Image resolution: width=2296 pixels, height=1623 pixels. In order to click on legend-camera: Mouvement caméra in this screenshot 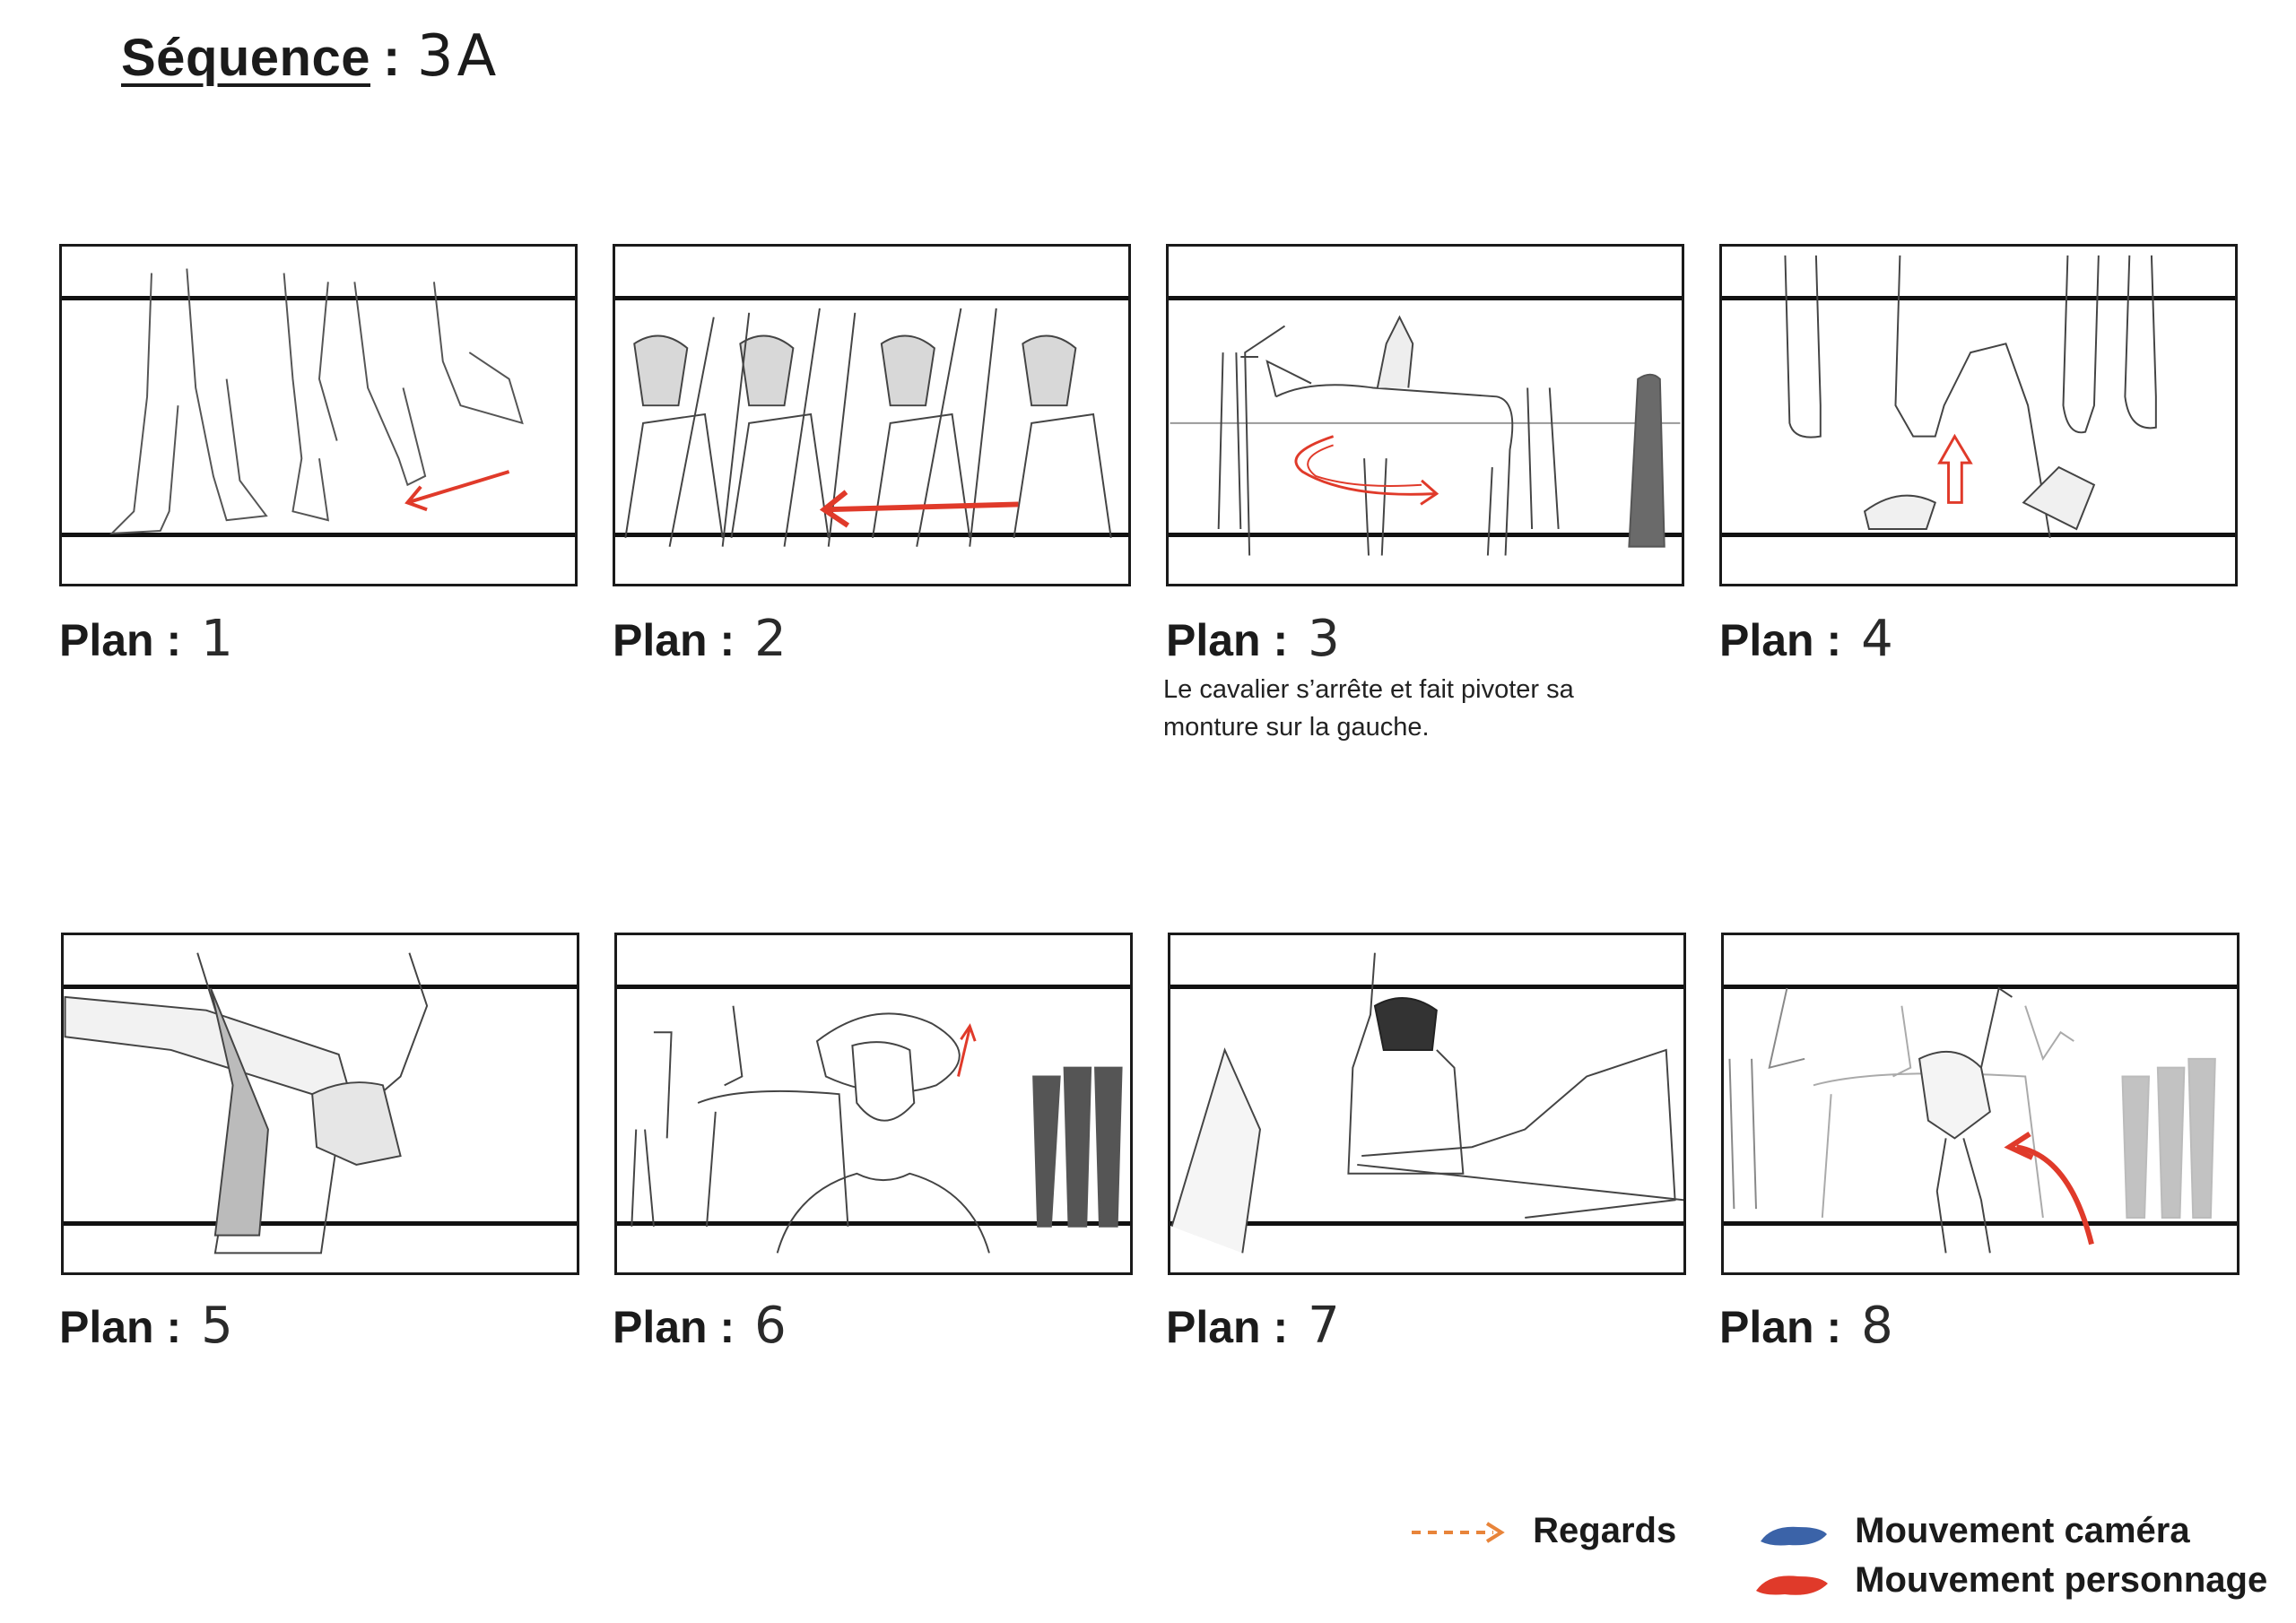, I will do `click(1971, 1531)`.